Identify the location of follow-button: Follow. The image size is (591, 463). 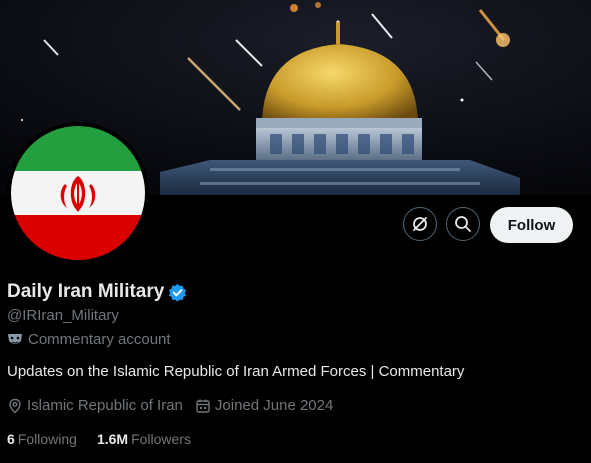
(531, 225).